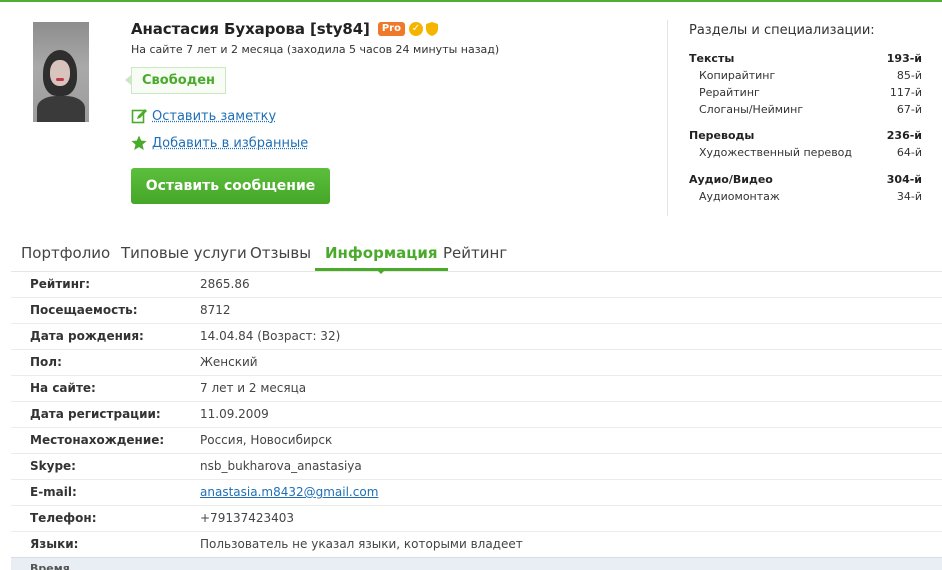 The image size is (942, 570). I want to click on pencil-icon, so click(139, 116).